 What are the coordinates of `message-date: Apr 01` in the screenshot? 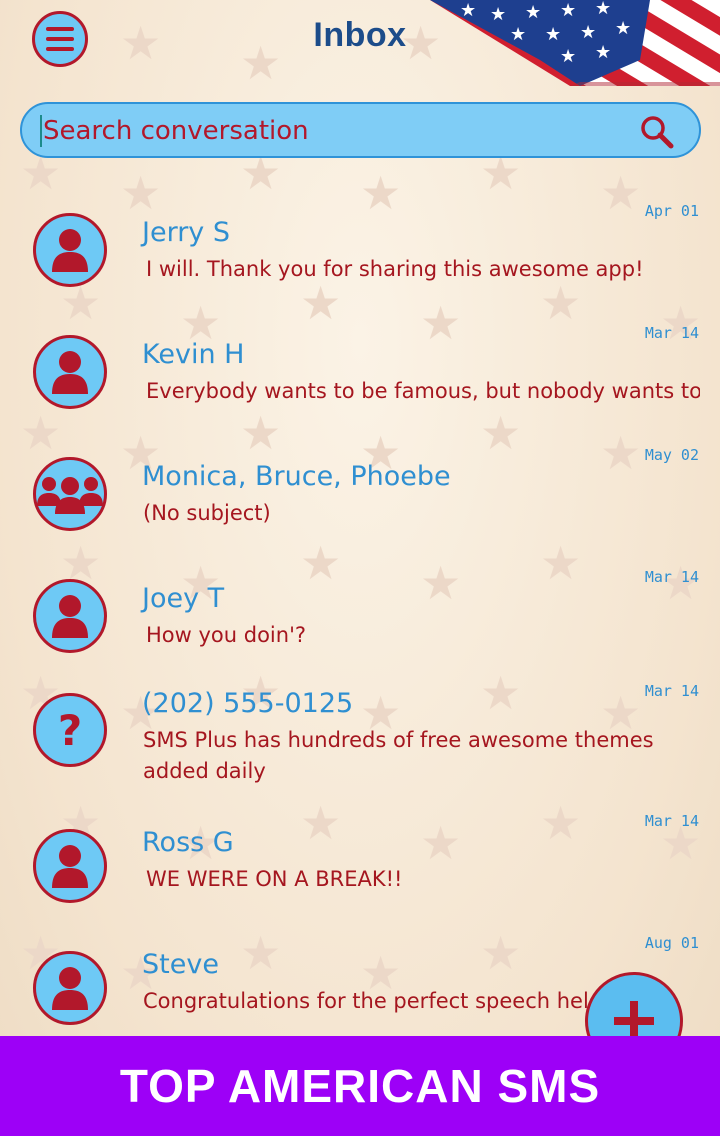 It's located at (671, 211).